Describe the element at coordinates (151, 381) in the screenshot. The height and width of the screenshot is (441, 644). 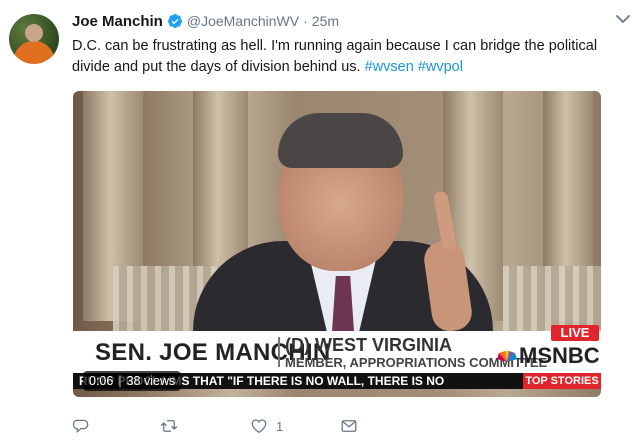
I see `video-views: 38 views` at that location.